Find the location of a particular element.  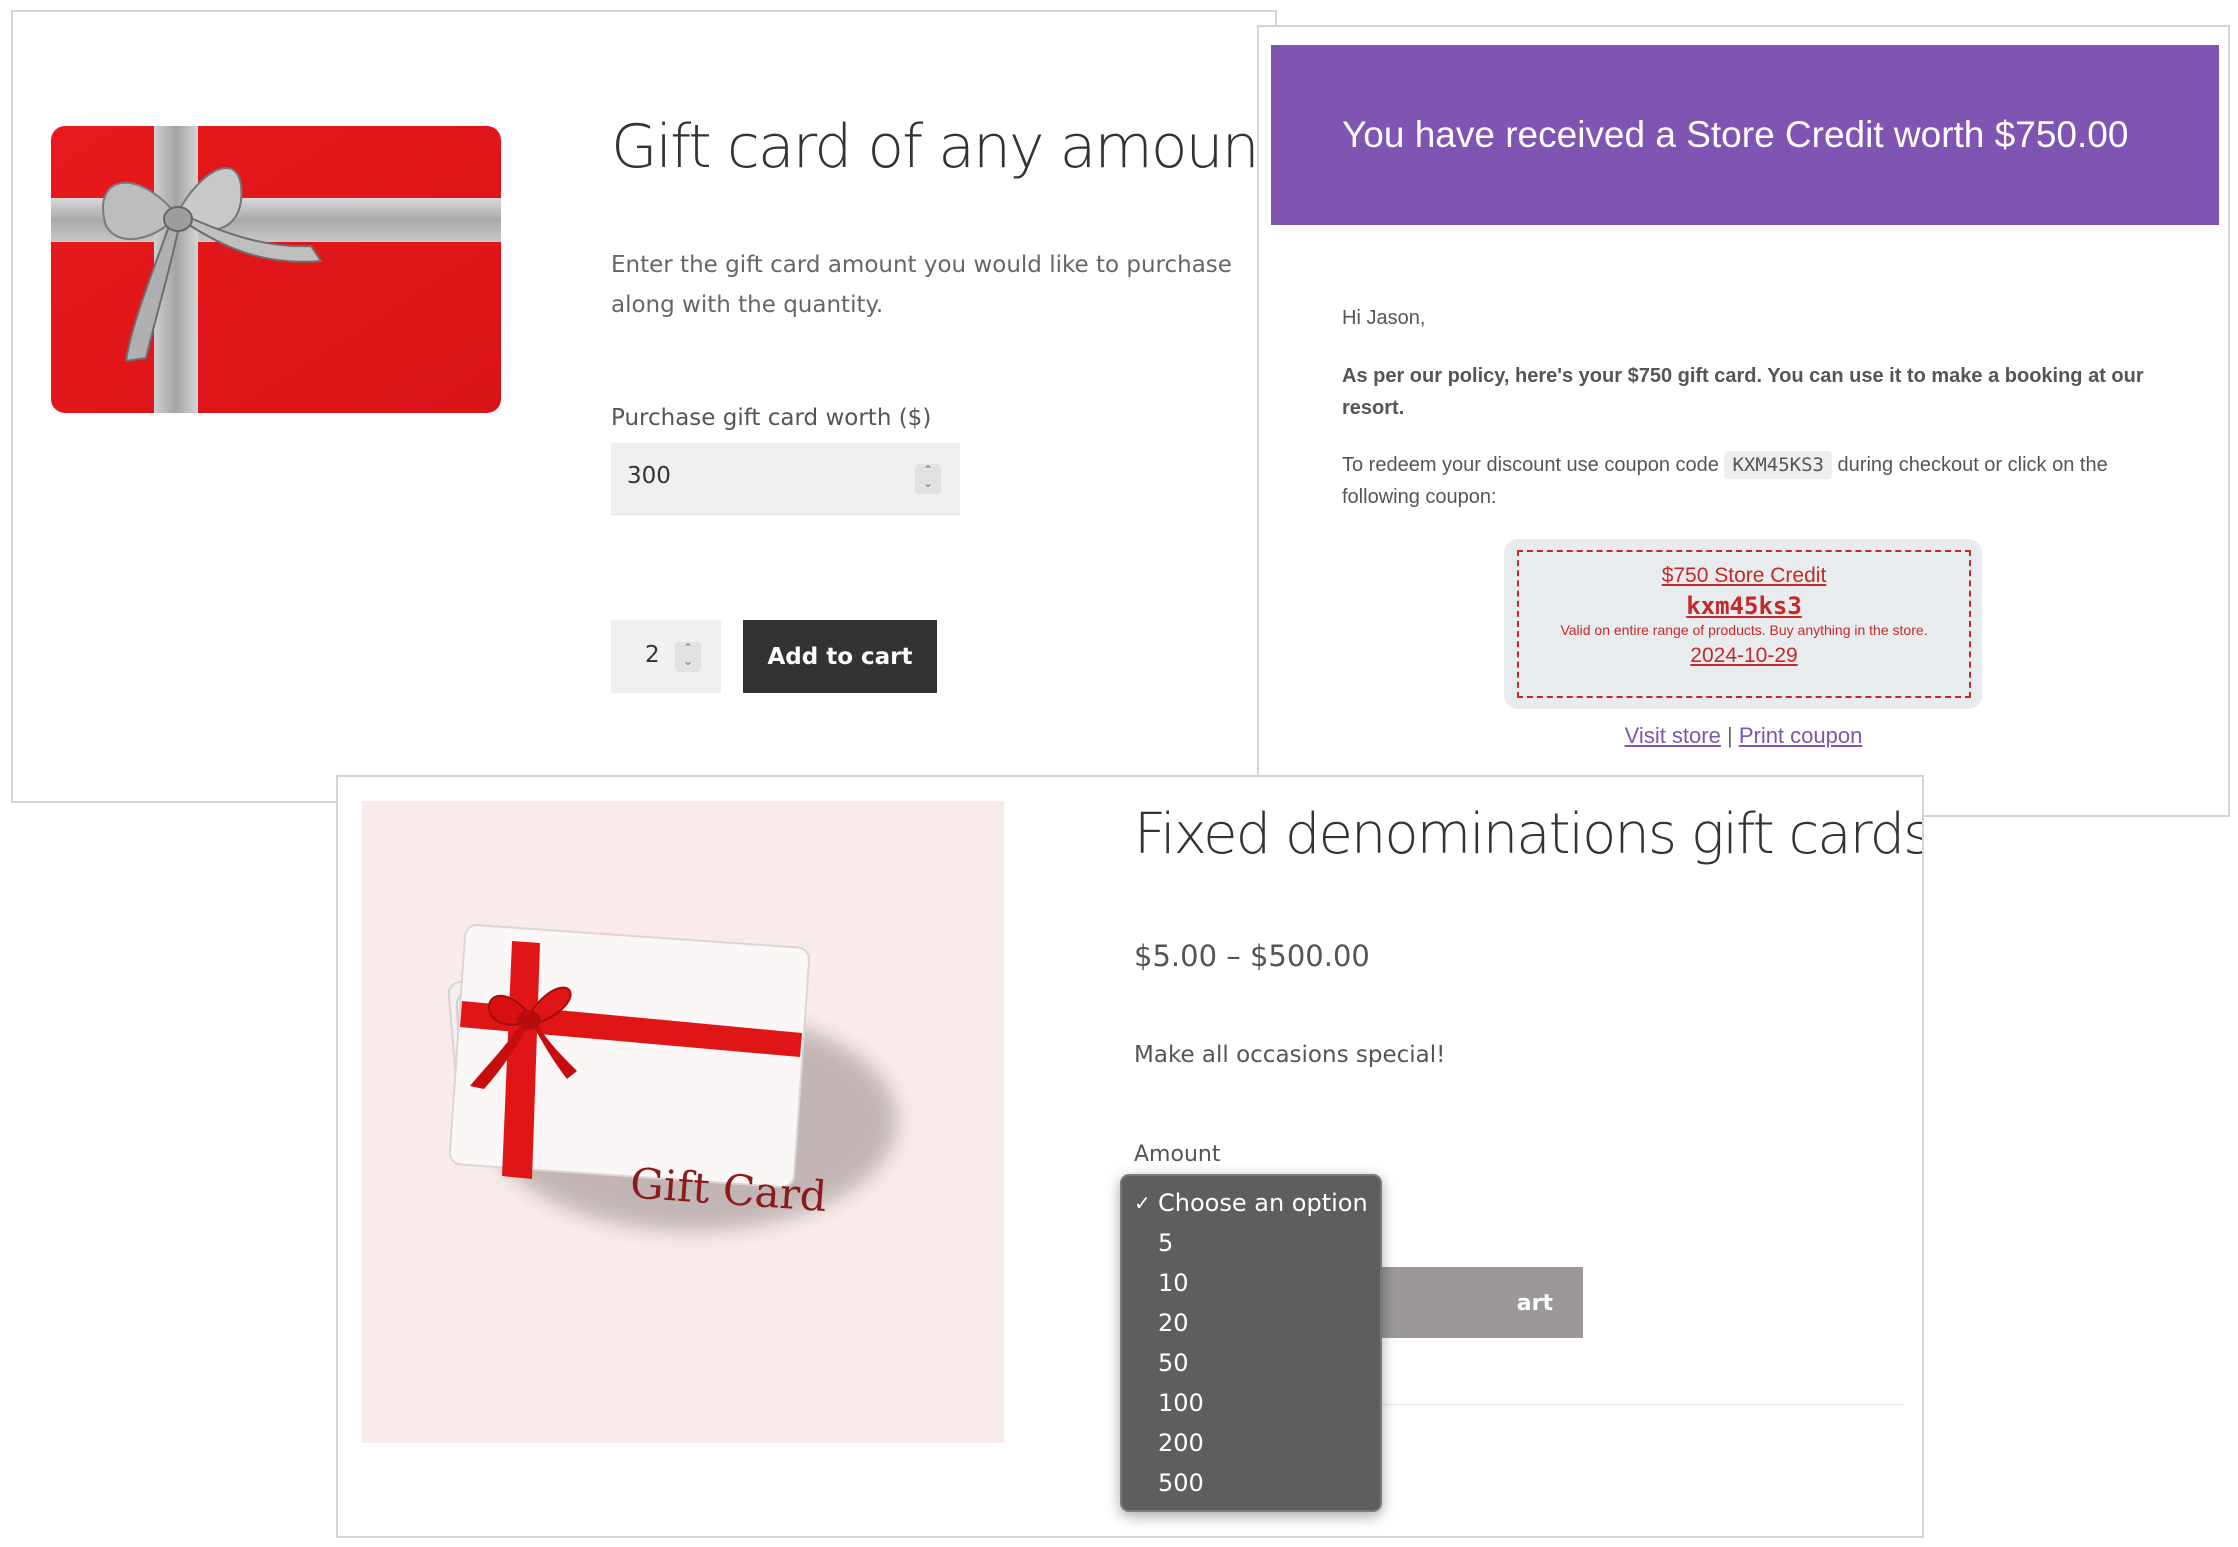

product-title: Fixed denominations gift cards is located at coordinates (1529, 834).